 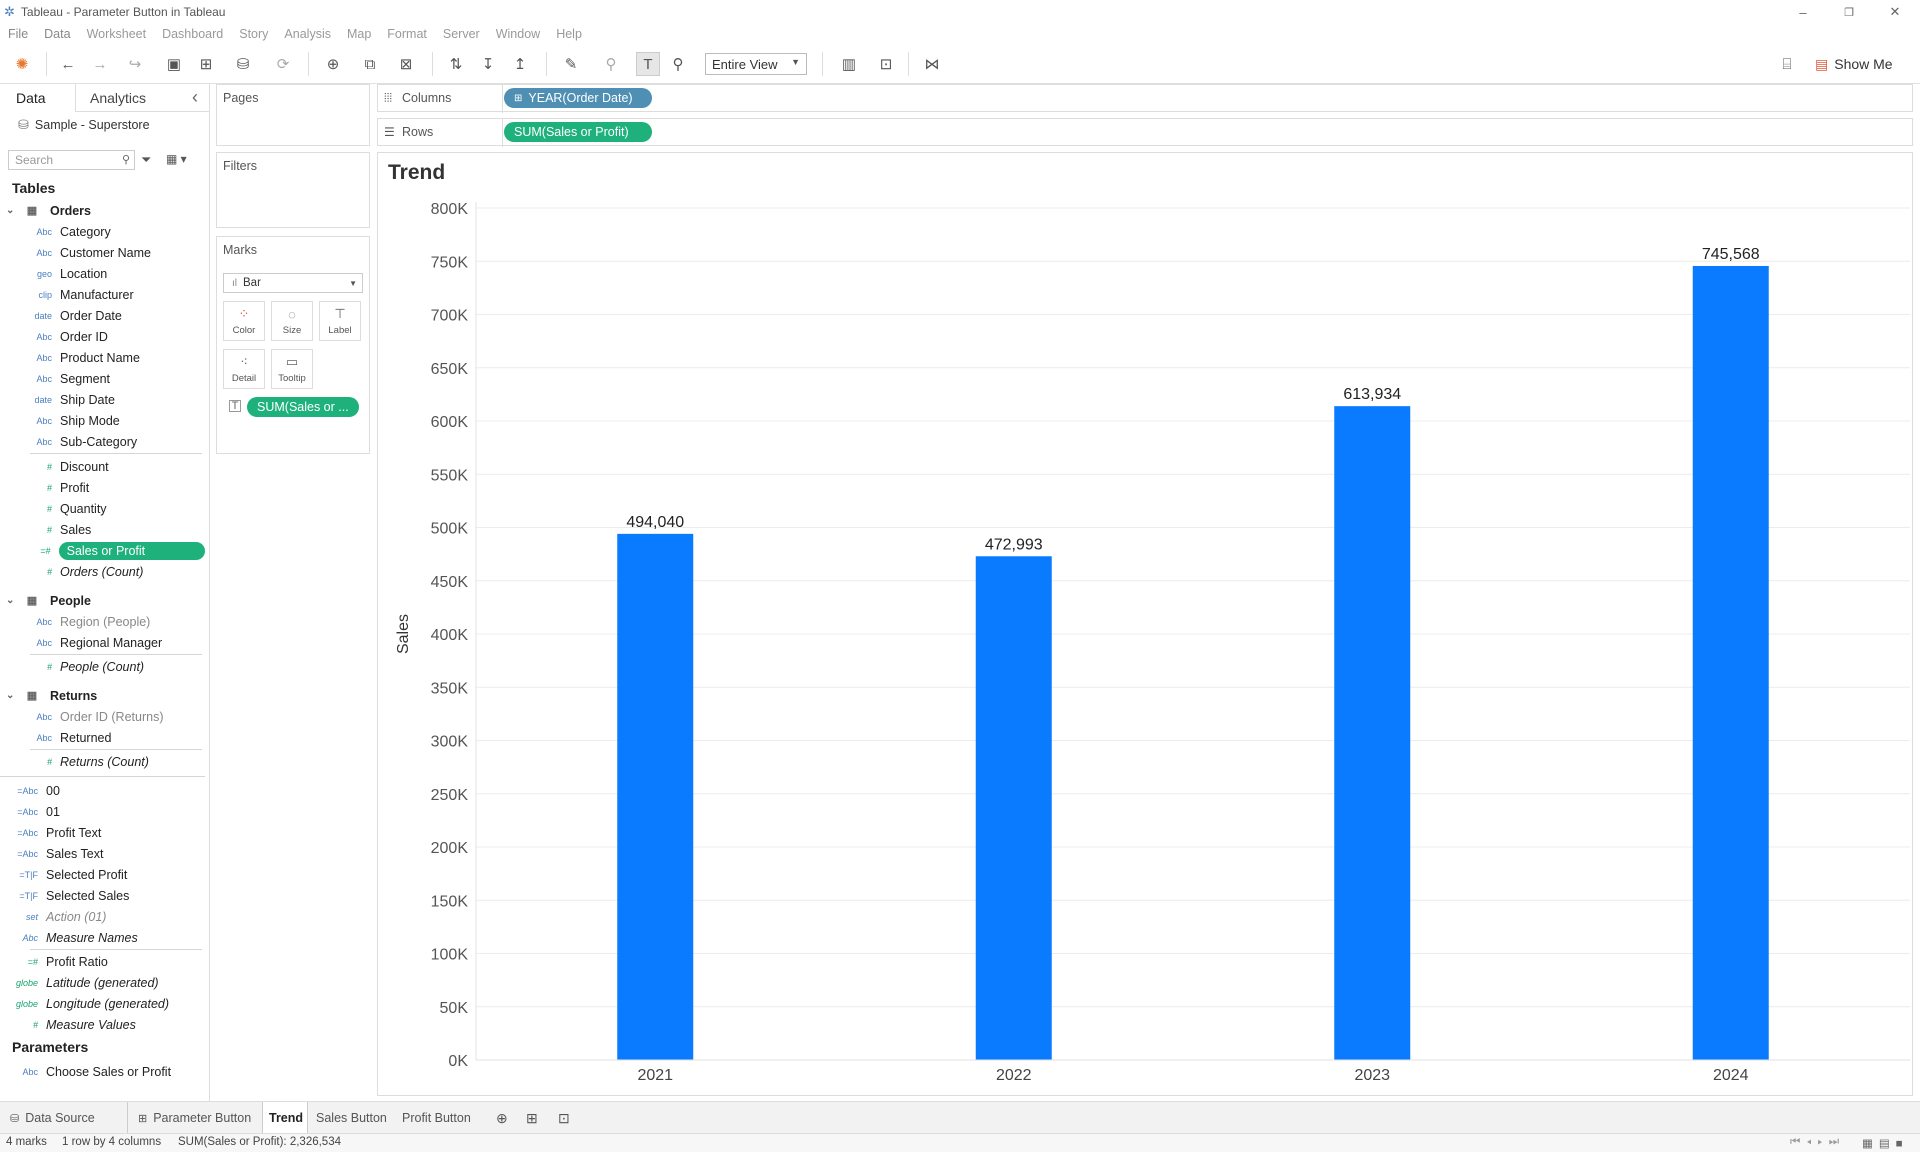 I want to click on menu-data: Data, so click(x=57, y=34).